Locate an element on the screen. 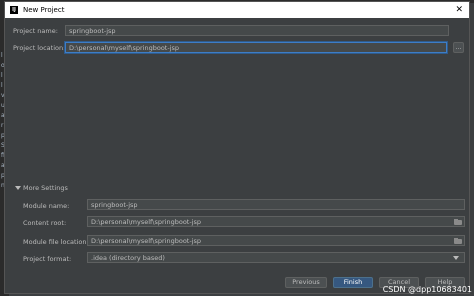 Image resolution: width=474 pixels, height=296 pixels. module-file-location-label: Module file location: is located at coordinates (56, 242).